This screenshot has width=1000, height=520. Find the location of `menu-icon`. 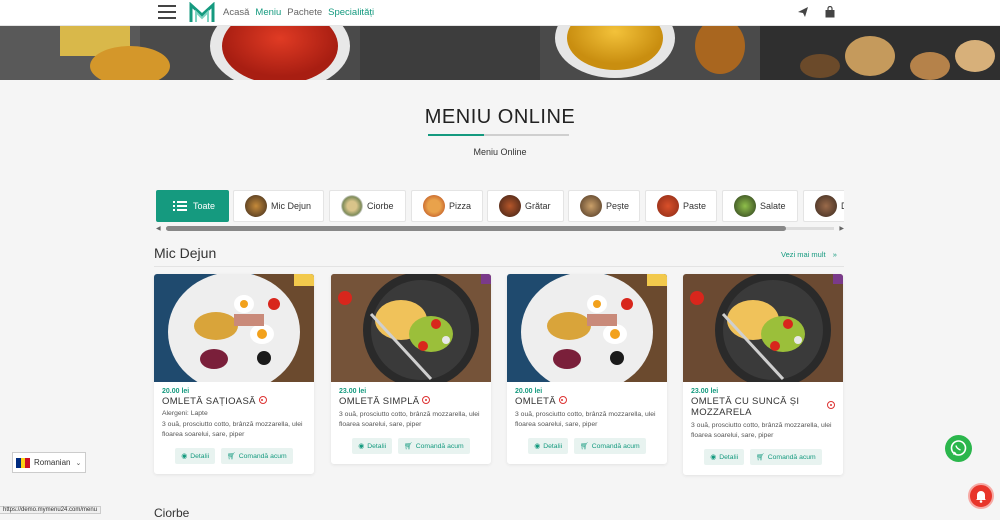

menu-icon is located at coordinates (167, 12).